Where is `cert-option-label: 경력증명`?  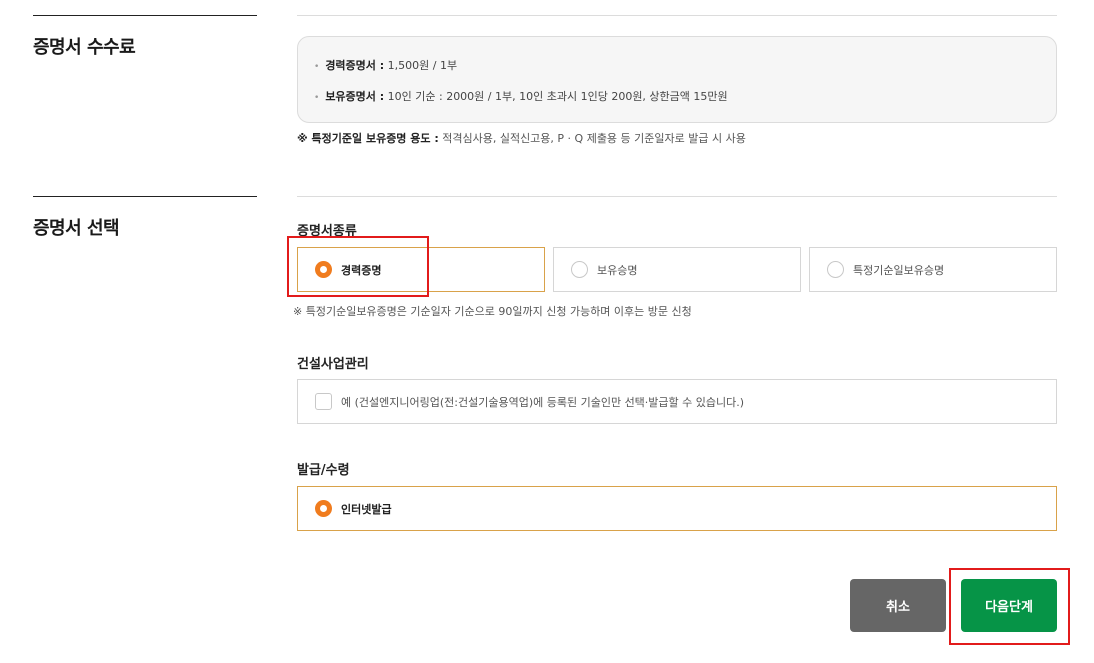 cert-option-label: 경력증명 is located at coordinates (361, 270).